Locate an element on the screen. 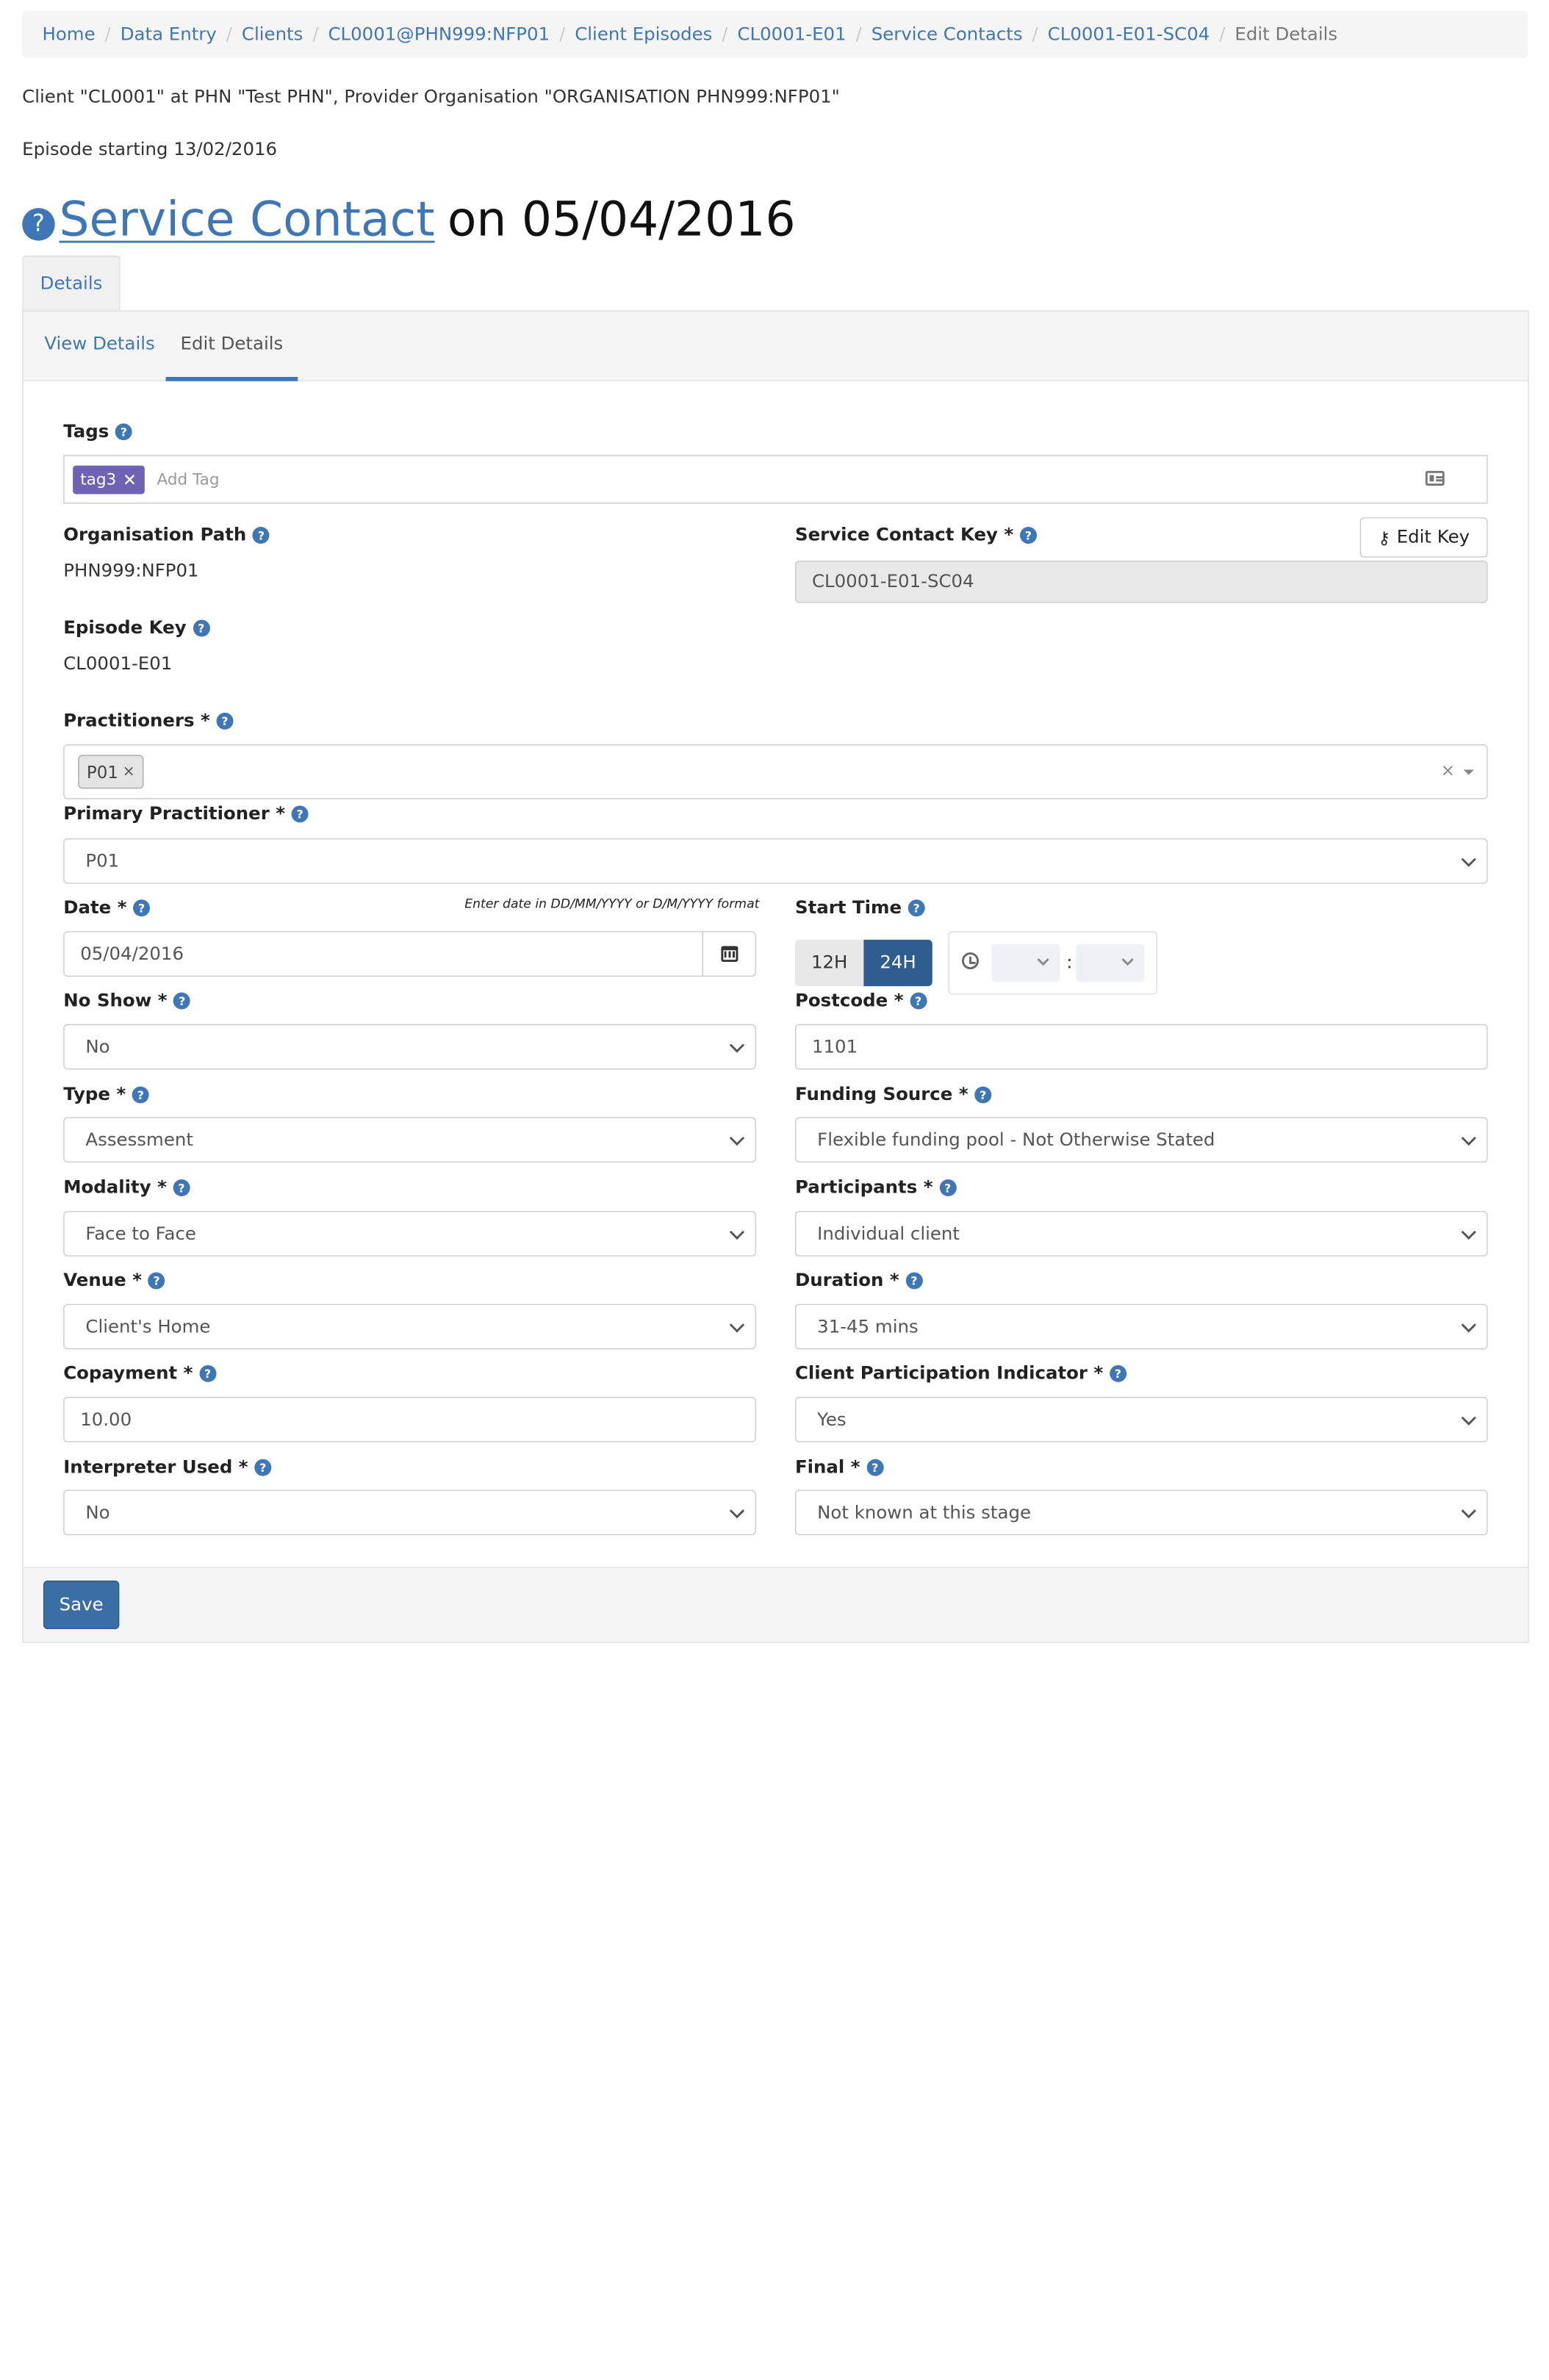 This screenshot has height=2380, width=1549. breadcrumb-home: Home is located at coordinates (68, 34).